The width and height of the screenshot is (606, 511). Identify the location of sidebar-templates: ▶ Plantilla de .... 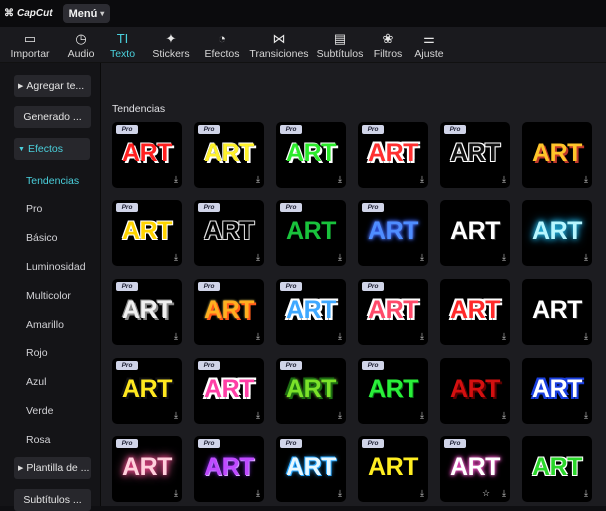
(52, 468).